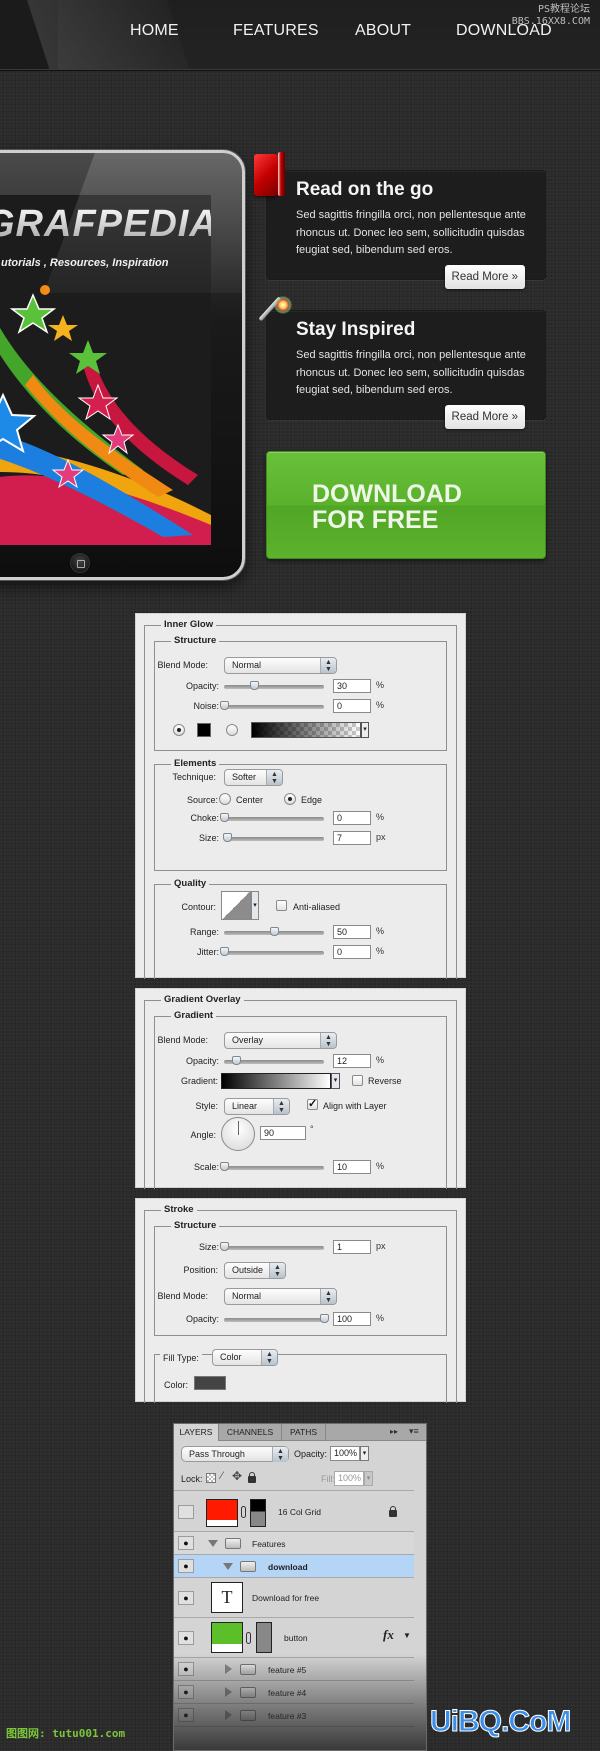 The height and width of the screenshot is (1751, 600). What do you see at coordinates (352, 1247) in the screenshot?
I see `size-input: 1` at bounding box center [352, 1247].